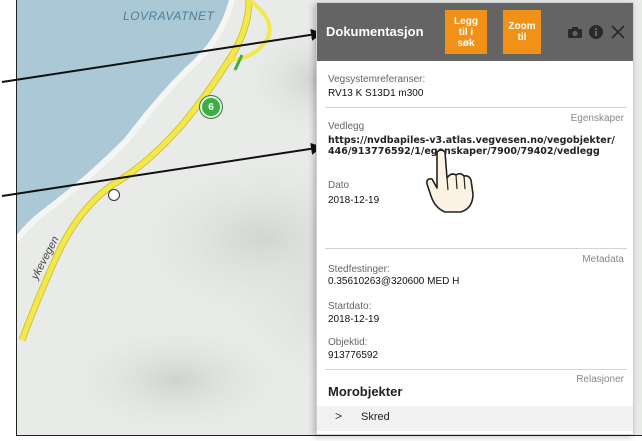 Image resolution: width=642 pixels, height=441 pixels. Describe the element at coordinates (169, 16) in the screenshot. I see `lake-label: LOVRAVATNET` at that location.